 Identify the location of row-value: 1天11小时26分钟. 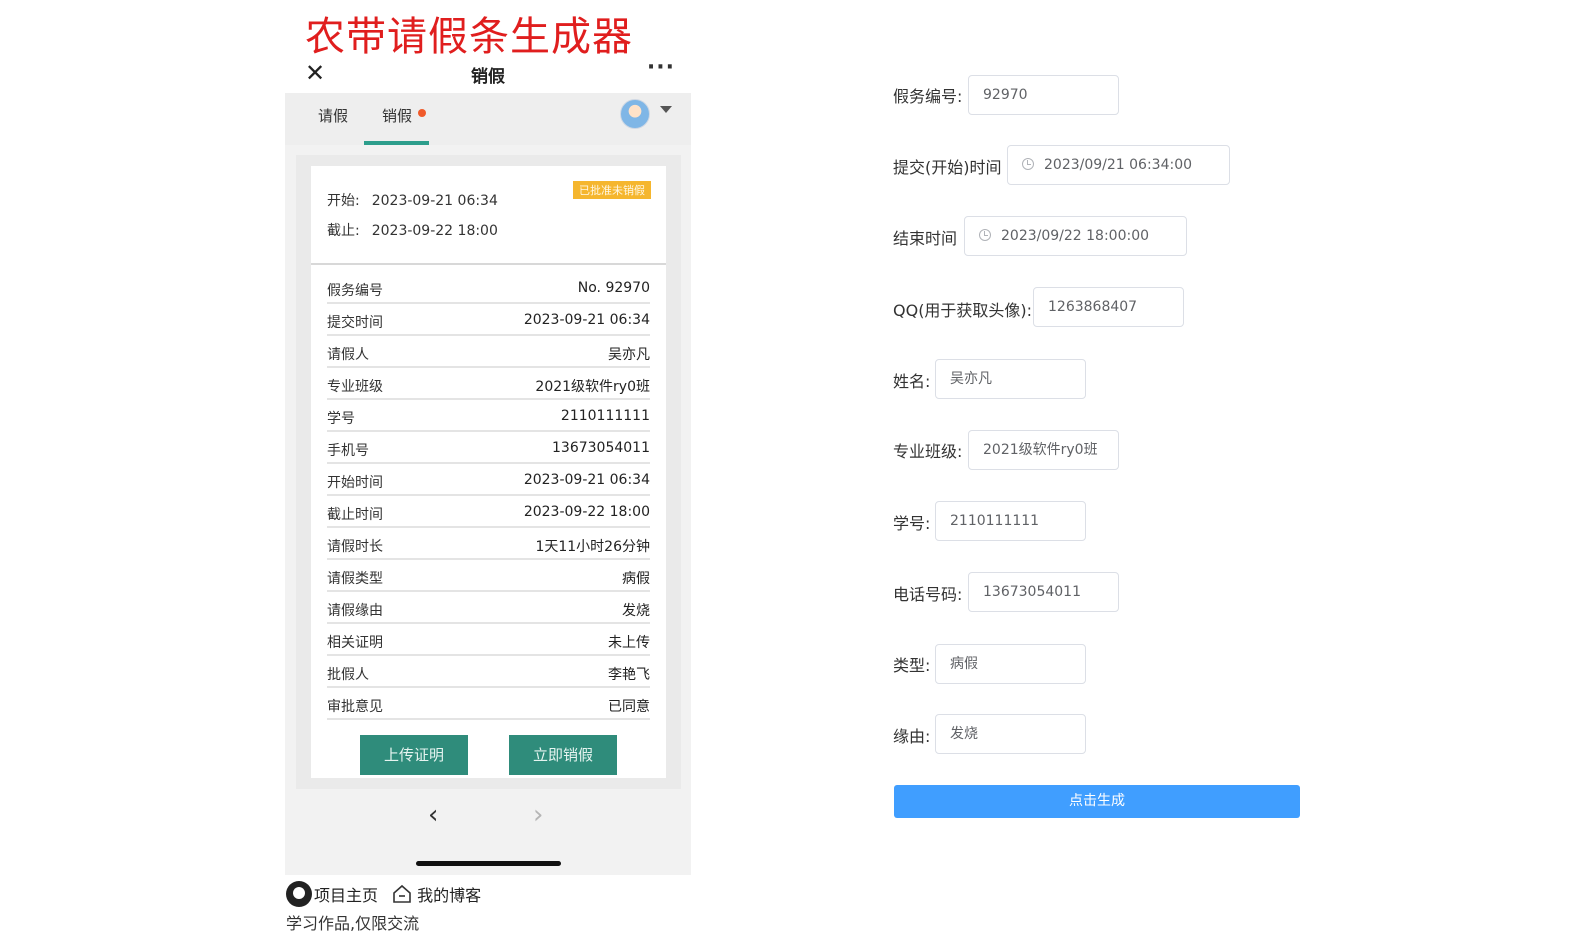
(592, 547).